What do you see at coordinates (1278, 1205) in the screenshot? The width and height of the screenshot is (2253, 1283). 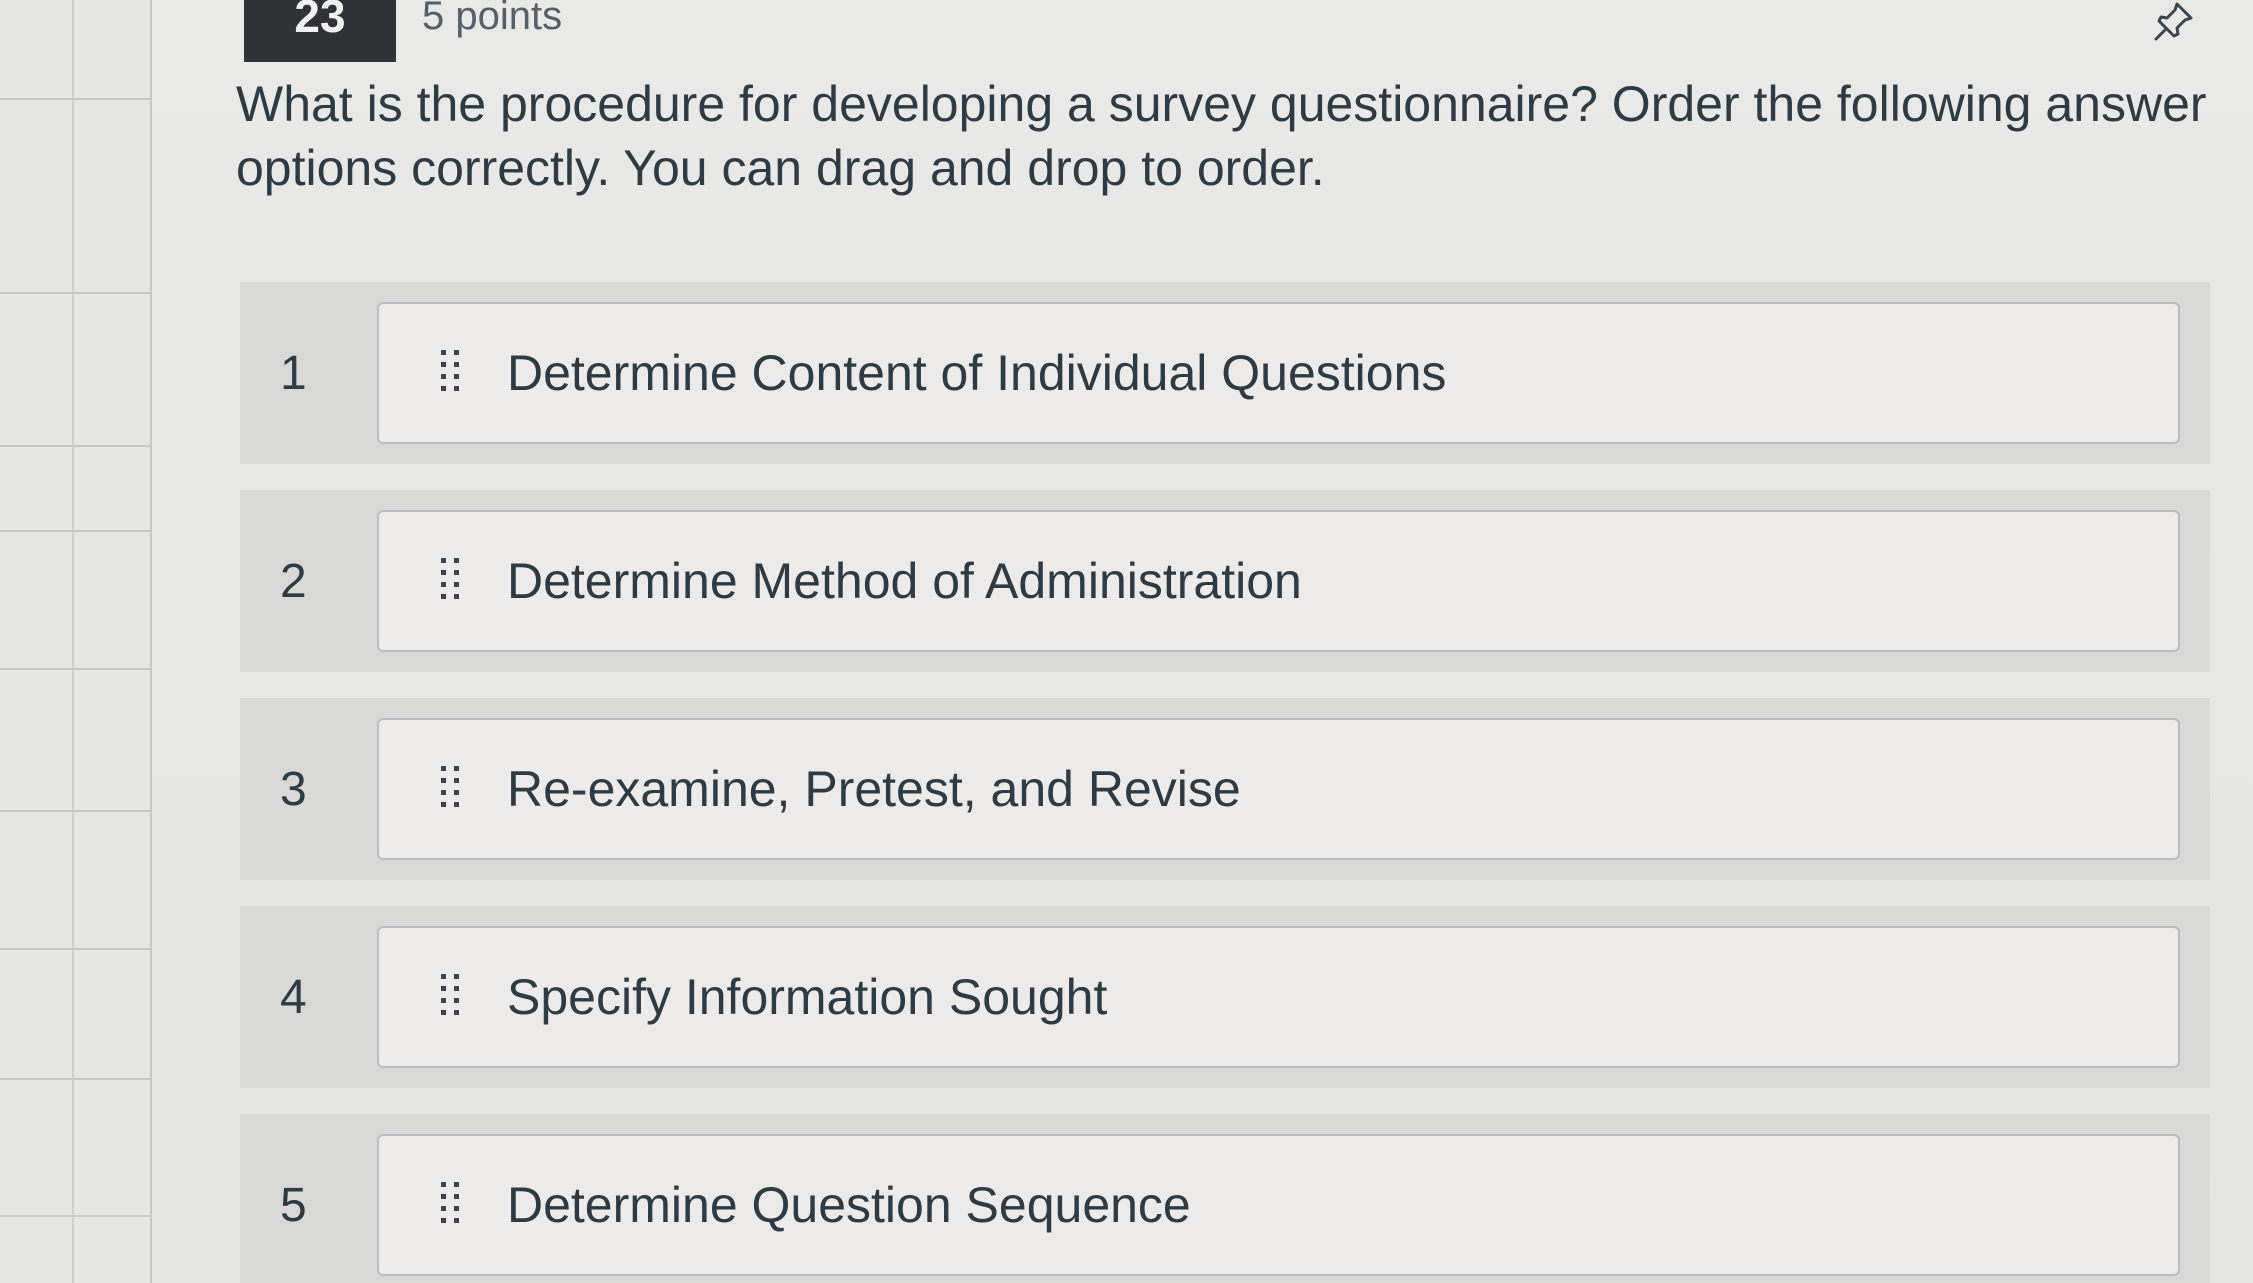 I see `answer-option: Determine Question Sequence` at bounding box center [1278, 1205].